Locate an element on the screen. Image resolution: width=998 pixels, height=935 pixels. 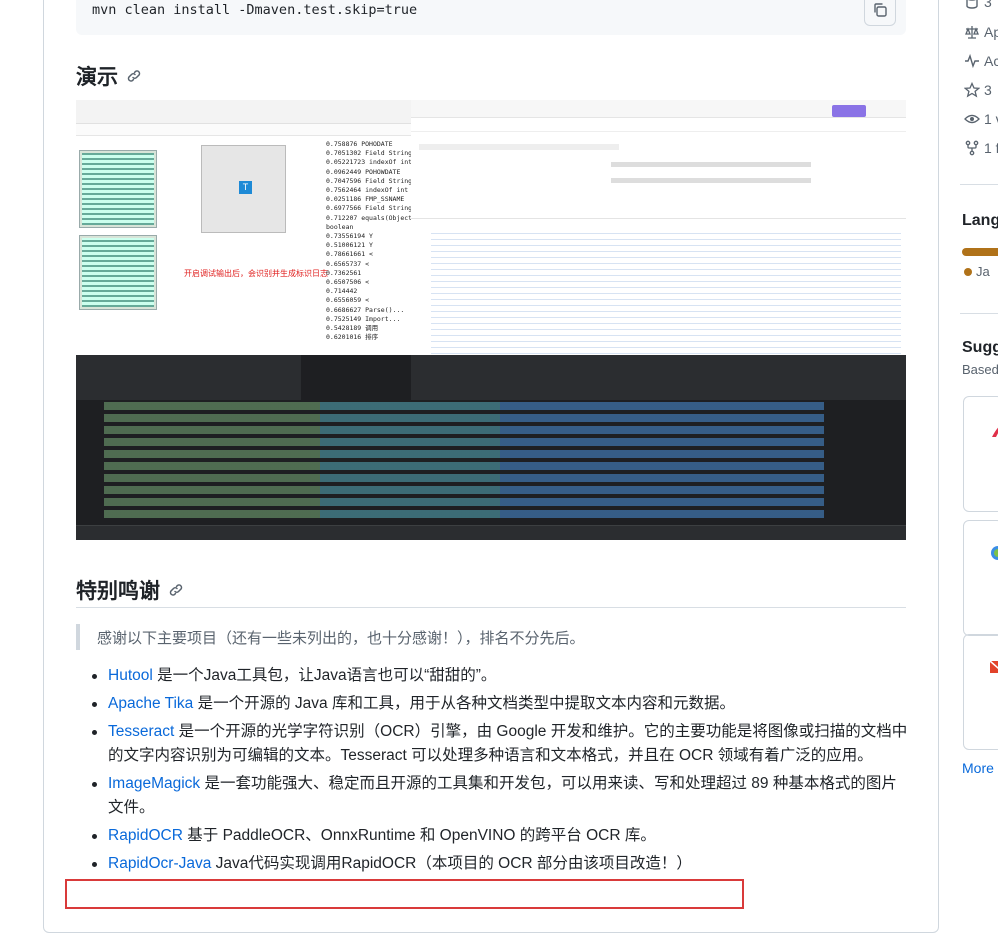
document-thumbnail: T is located at coordinates (243, 189).